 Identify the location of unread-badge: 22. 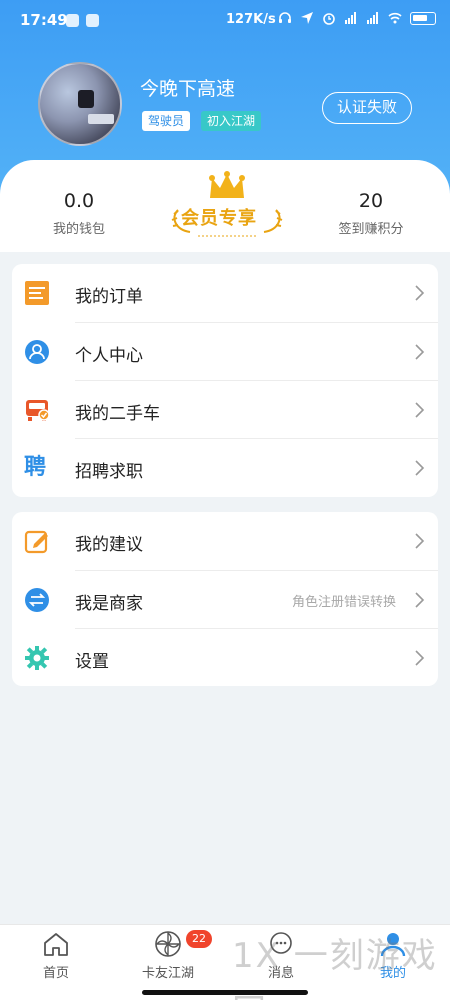
(199, 939).